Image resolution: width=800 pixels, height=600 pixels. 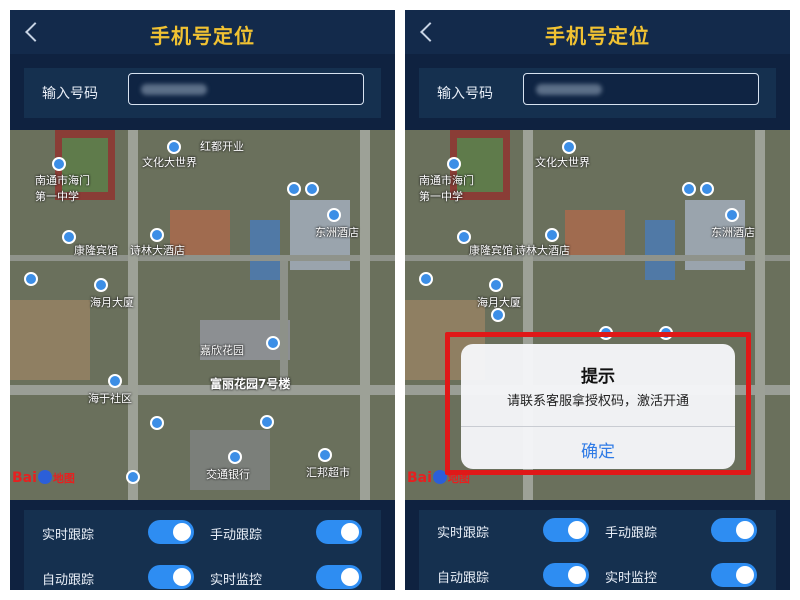 I want to click on dialog-divider, so click(x=598, y=426).